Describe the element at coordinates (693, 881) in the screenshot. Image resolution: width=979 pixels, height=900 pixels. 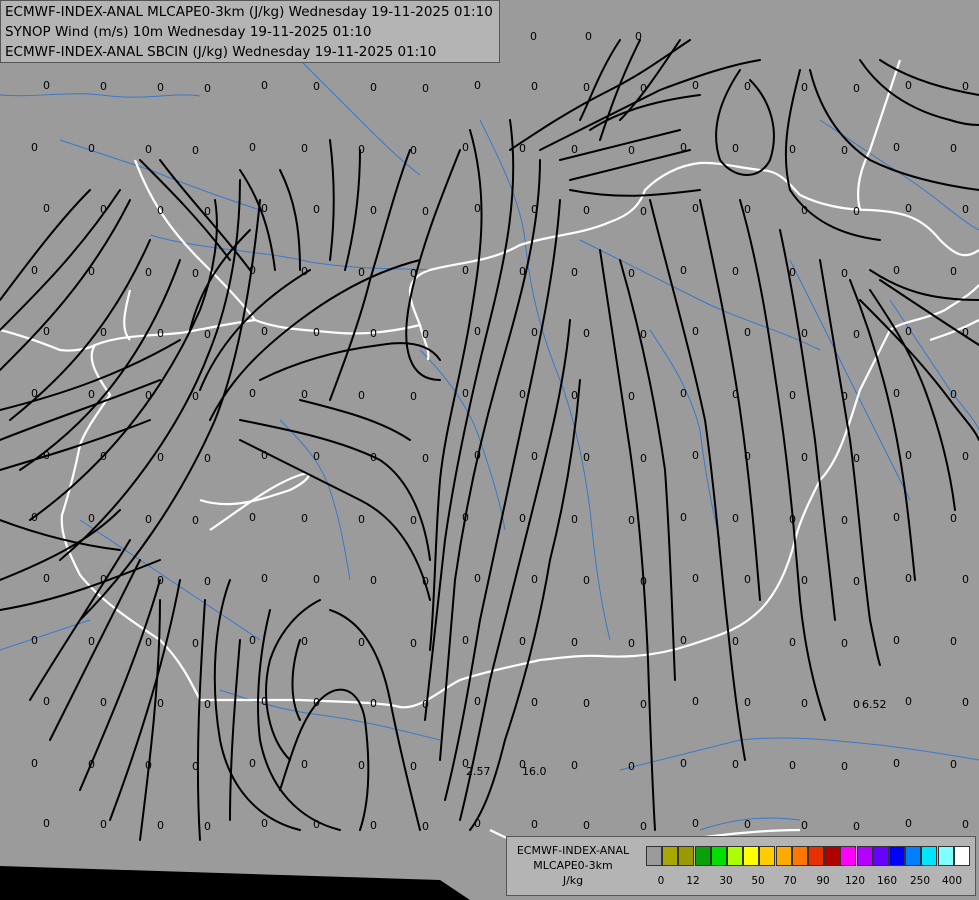
I see `legend-tick-label: 12` at that location.